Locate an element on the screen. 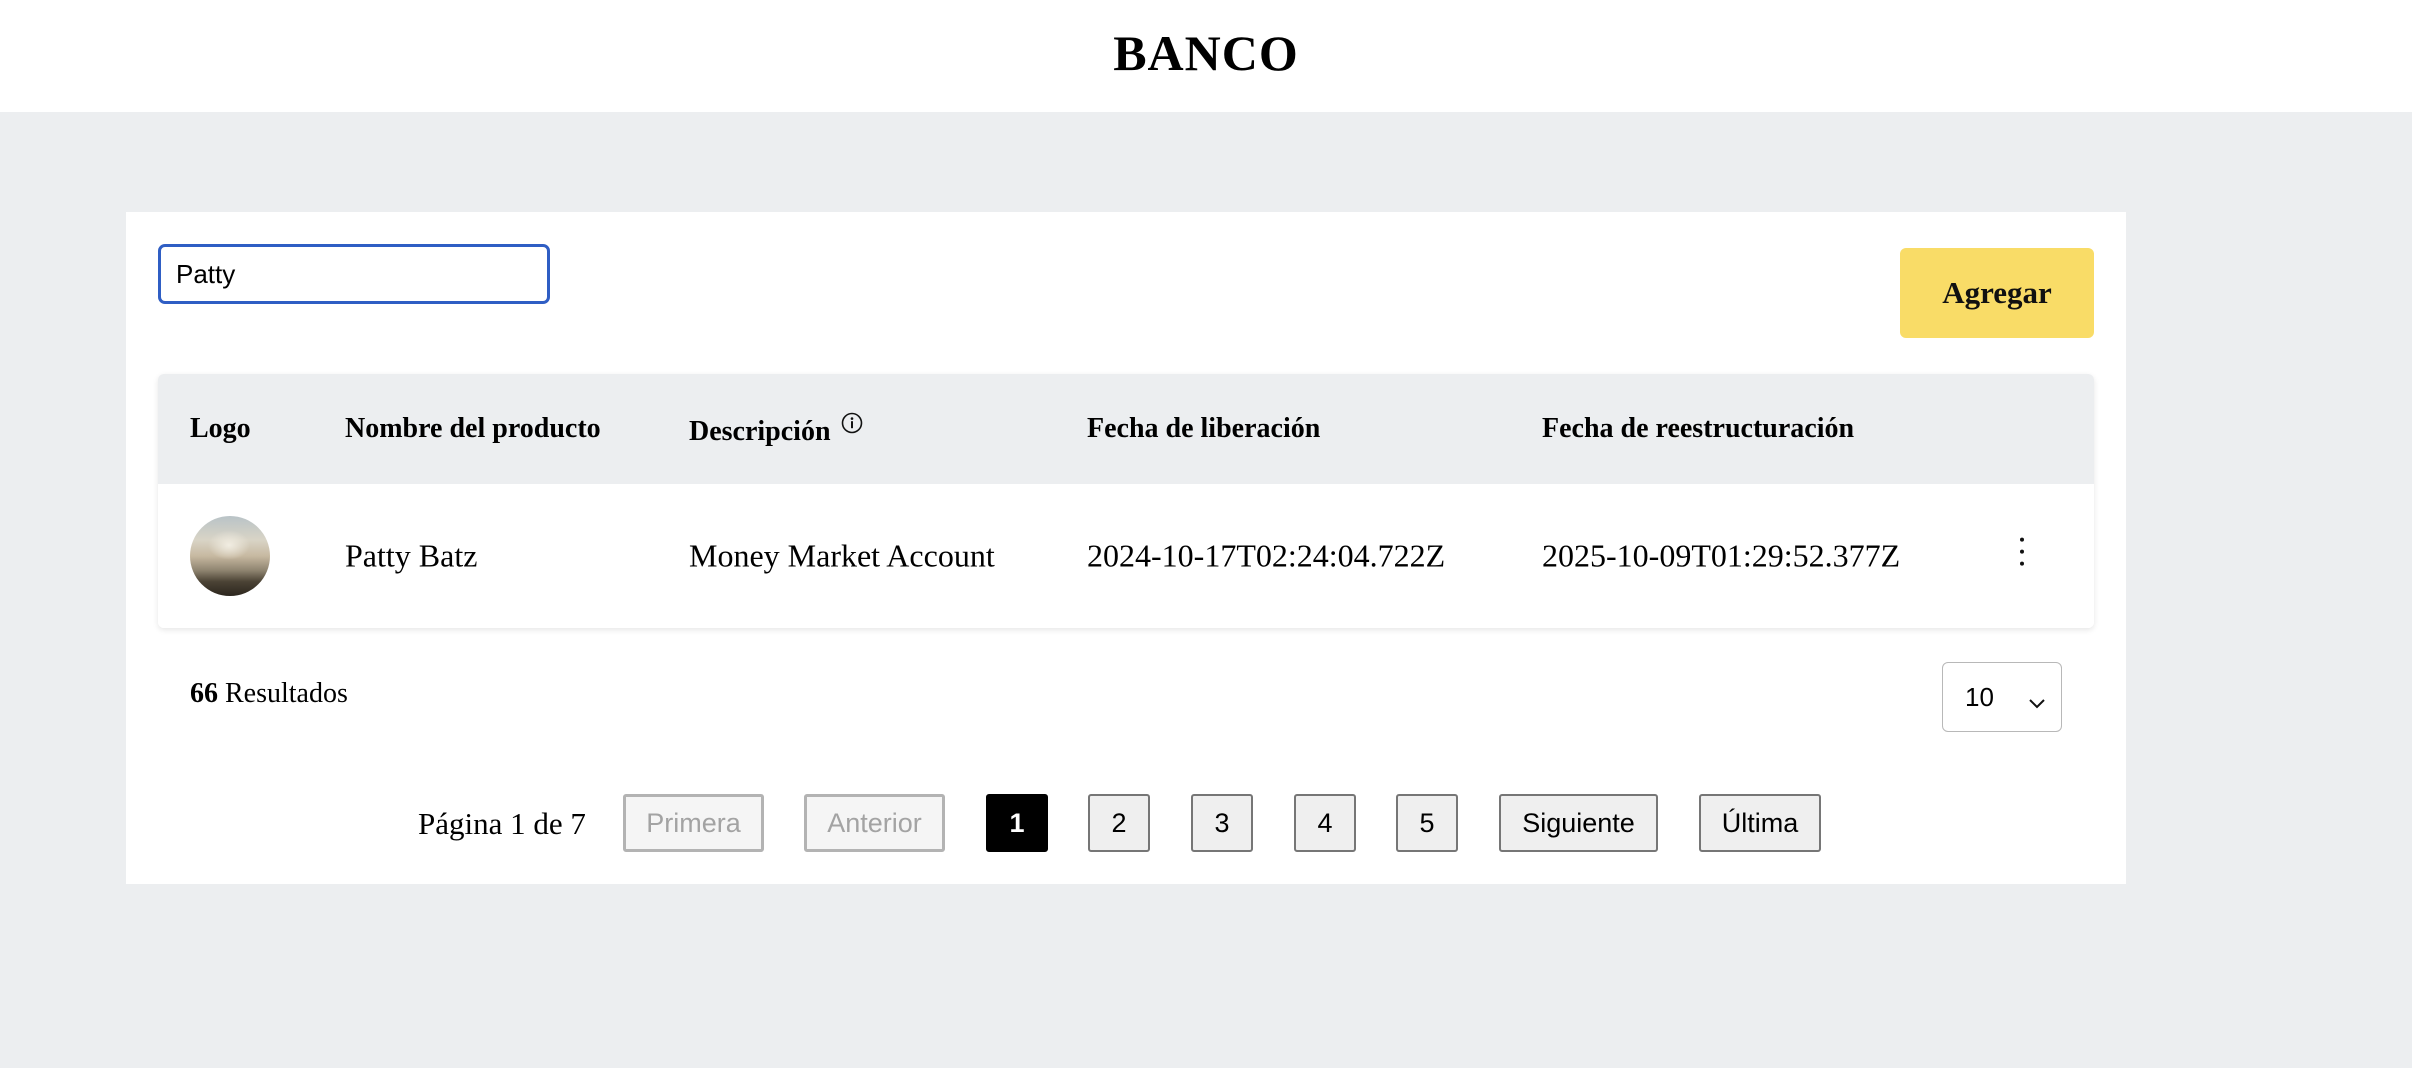  info-icon is located at coordinates (852, 426).